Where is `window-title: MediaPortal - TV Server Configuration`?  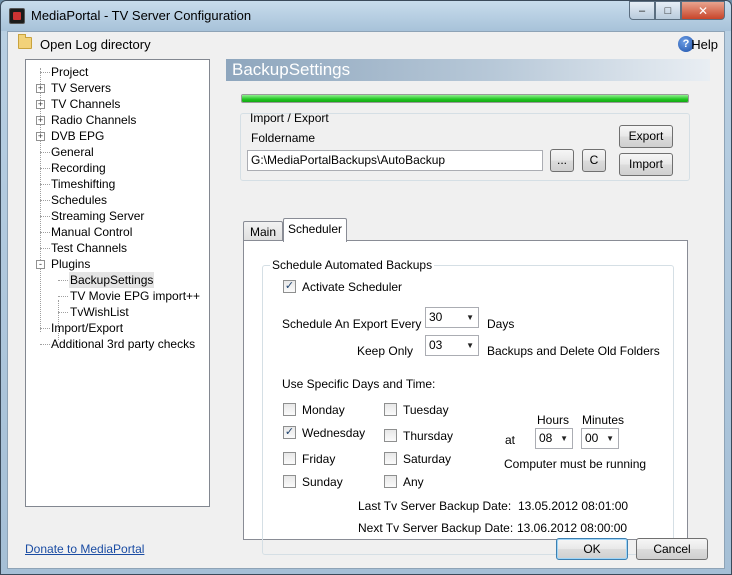
window-title: MediaPortal - TV Server Configuration is located at coordinates (141, 15).